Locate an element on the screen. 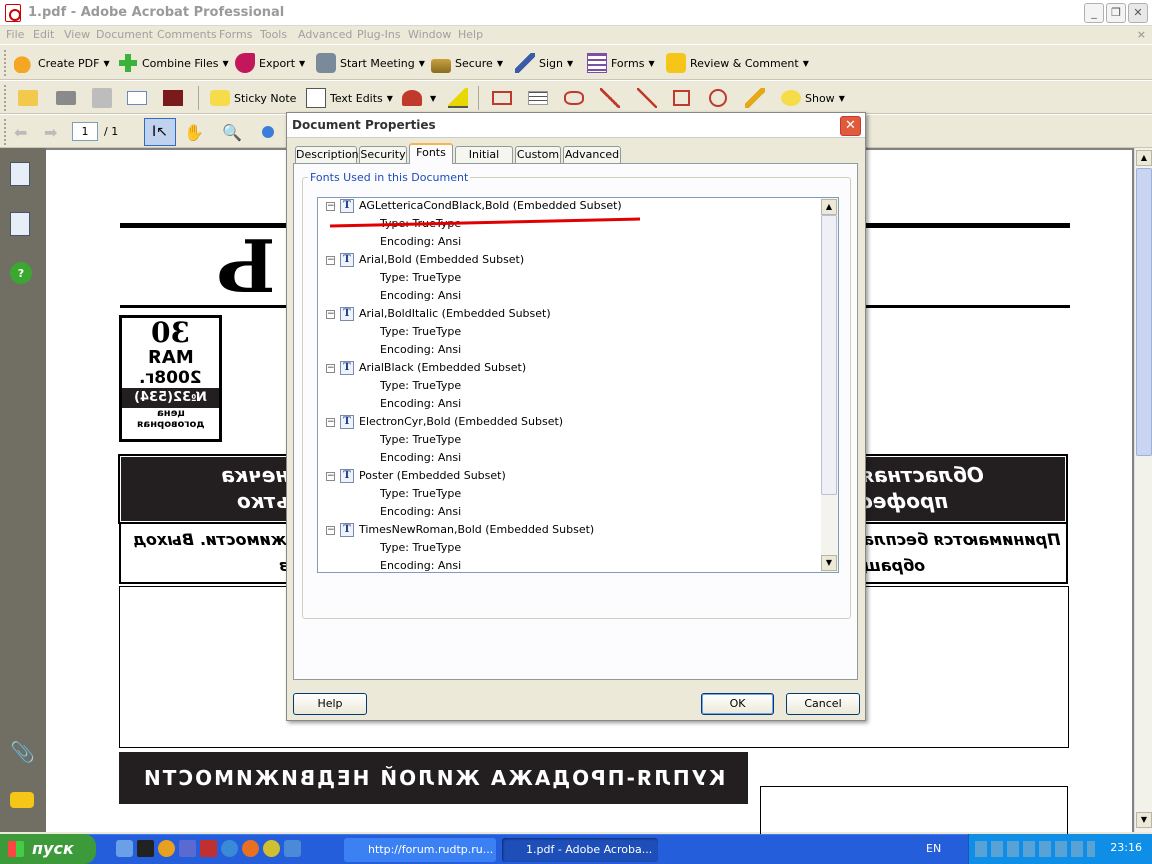 The height and width of the screenshot is (864, 1152). comments-icon is located at coordinates (22, 800).